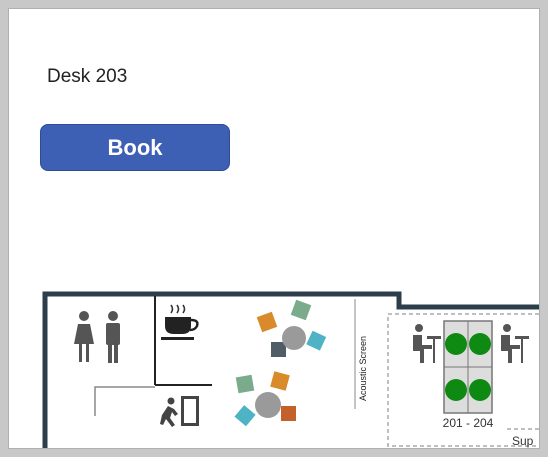 The height and width of the screenshot is (457, 548). I want to click on coffee-cup-icon, so click(180, 322).